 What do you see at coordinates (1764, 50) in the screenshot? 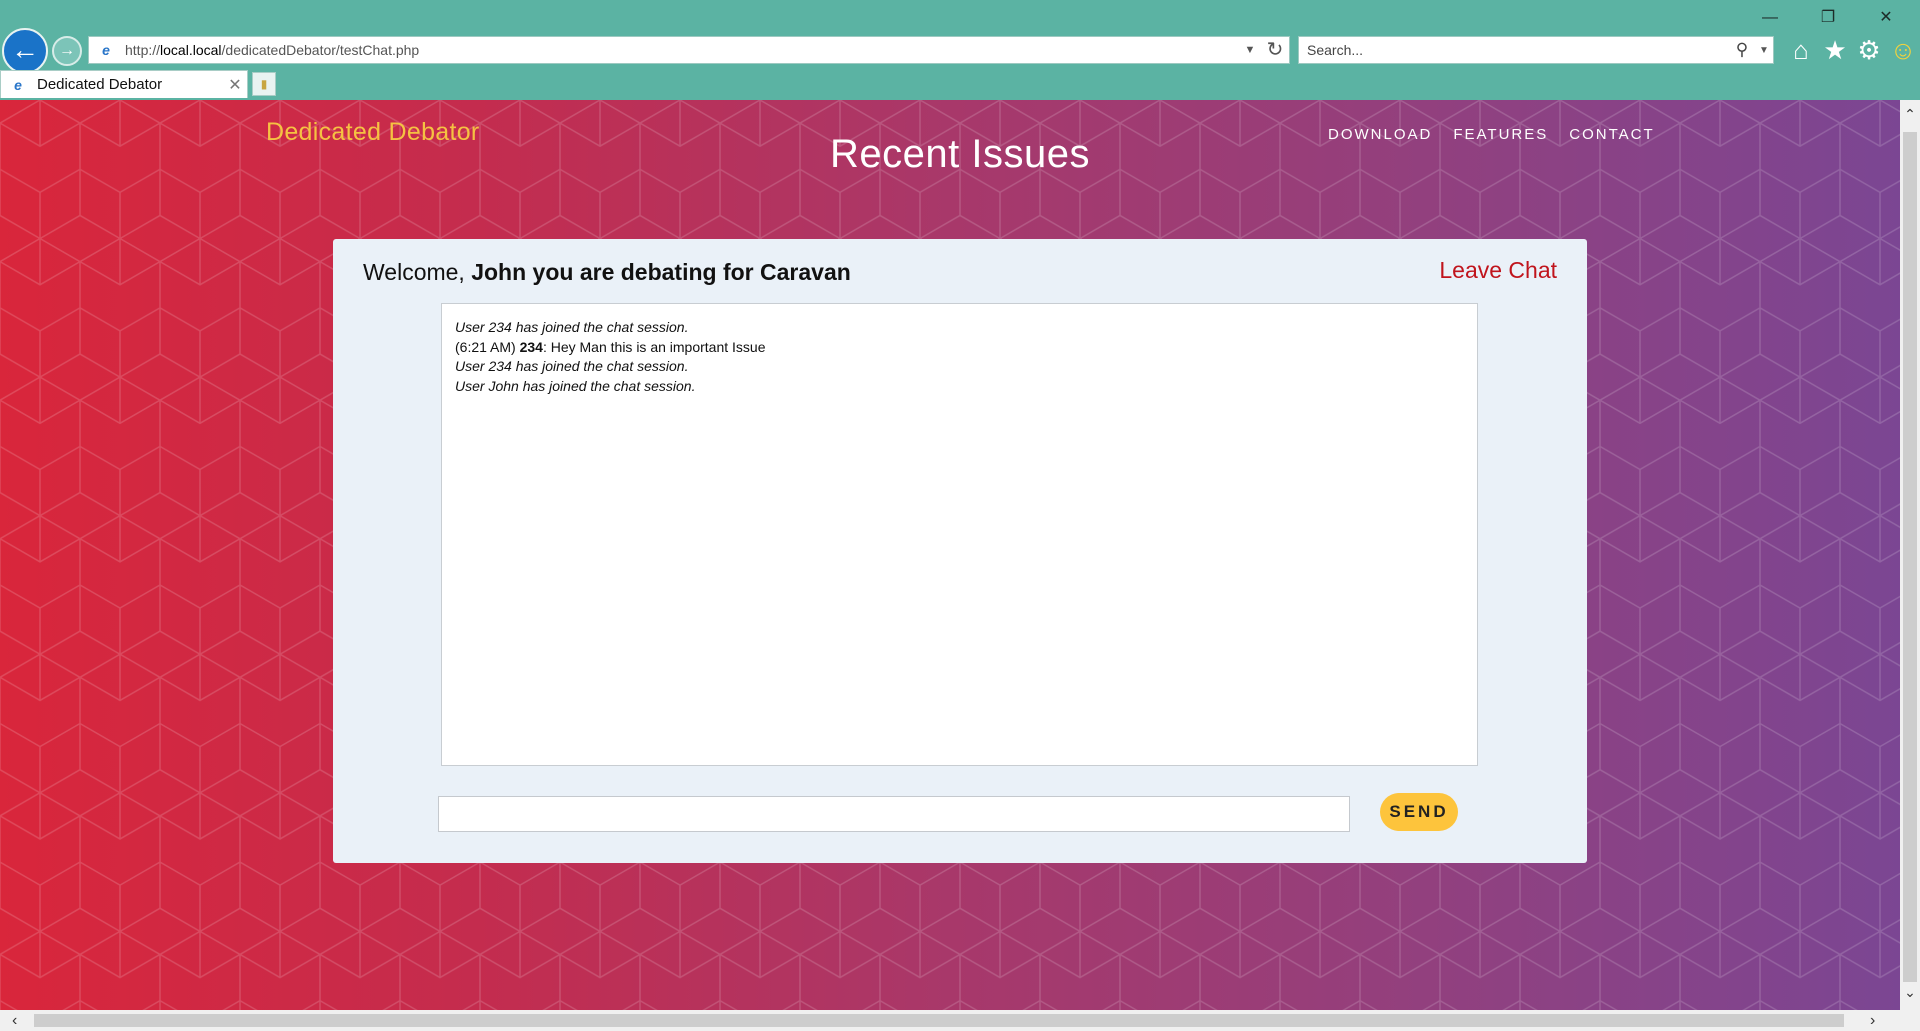
I see `search-dropdown-icon: ▼` at bounding box center [1764, 50].